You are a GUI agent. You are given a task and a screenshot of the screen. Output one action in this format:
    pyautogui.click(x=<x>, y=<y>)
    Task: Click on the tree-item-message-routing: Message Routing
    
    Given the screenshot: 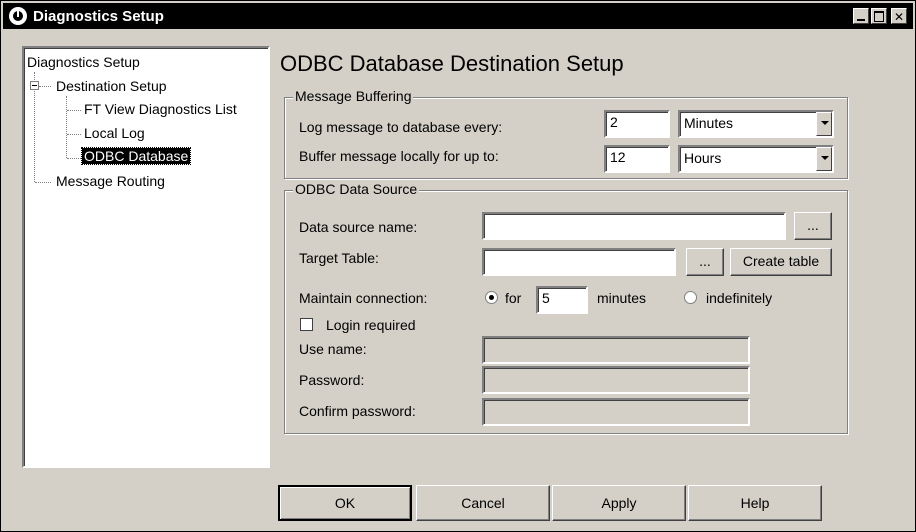 What is the action you would take?
    pyautogui.click(x=110, y=181)
    